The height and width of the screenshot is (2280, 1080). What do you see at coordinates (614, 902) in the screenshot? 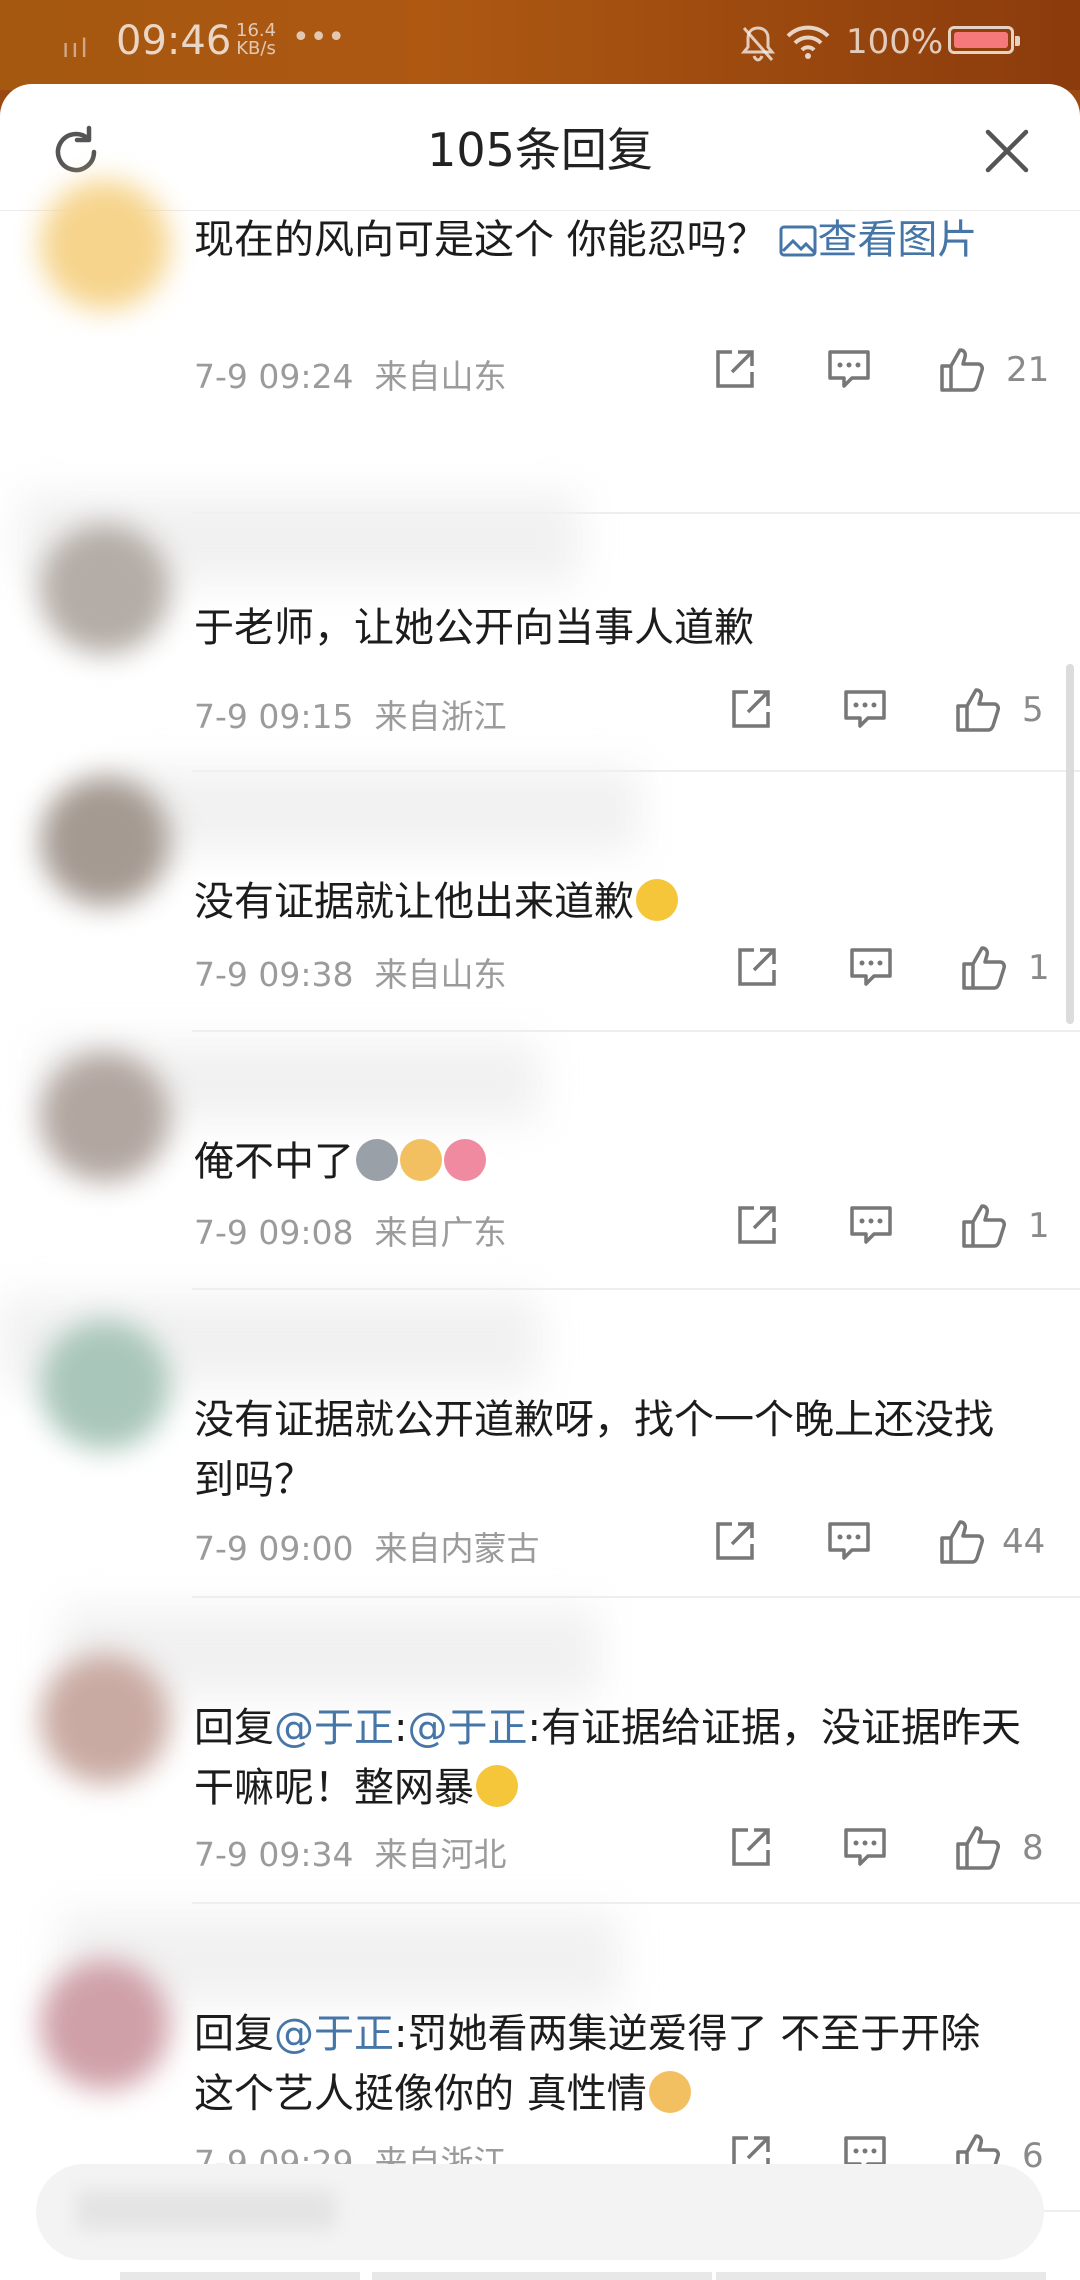
I see `reply-text: 没有证据就让他出来道歉` at bounding box center [614, 902].